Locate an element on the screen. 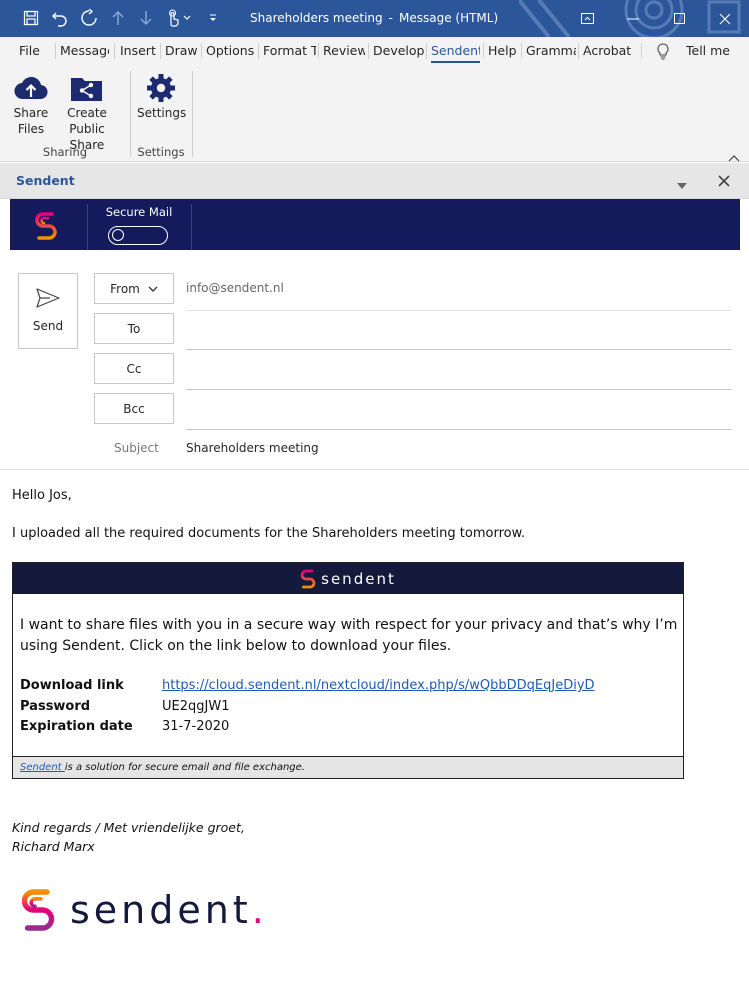  arrow-up-icon is located at coordinates (118, 18).